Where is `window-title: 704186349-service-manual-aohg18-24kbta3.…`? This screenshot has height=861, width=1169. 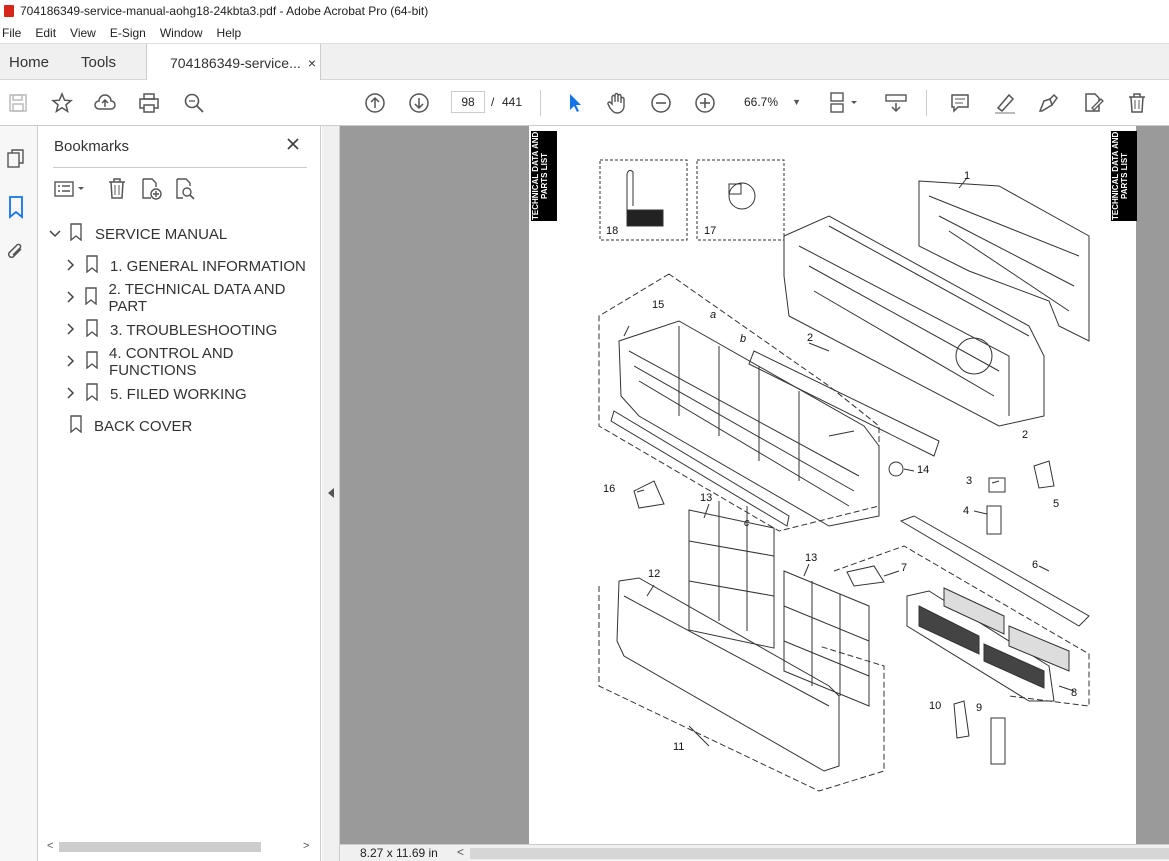
window-title: 704186349-service-manual-aohg18-24kbta3.… is located at coordinates (224, 11).